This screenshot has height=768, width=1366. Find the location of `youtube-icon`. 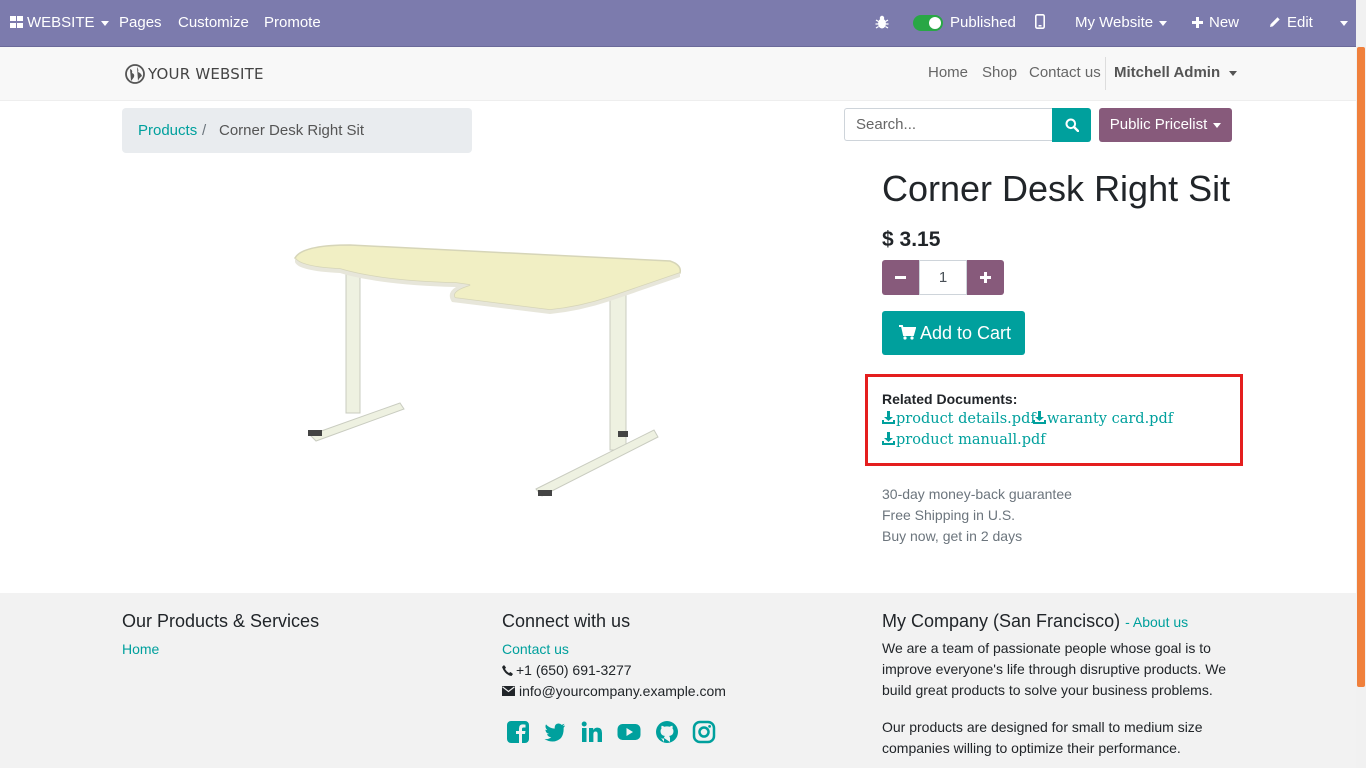

youtube-icon is located at coordinates (629, 732).